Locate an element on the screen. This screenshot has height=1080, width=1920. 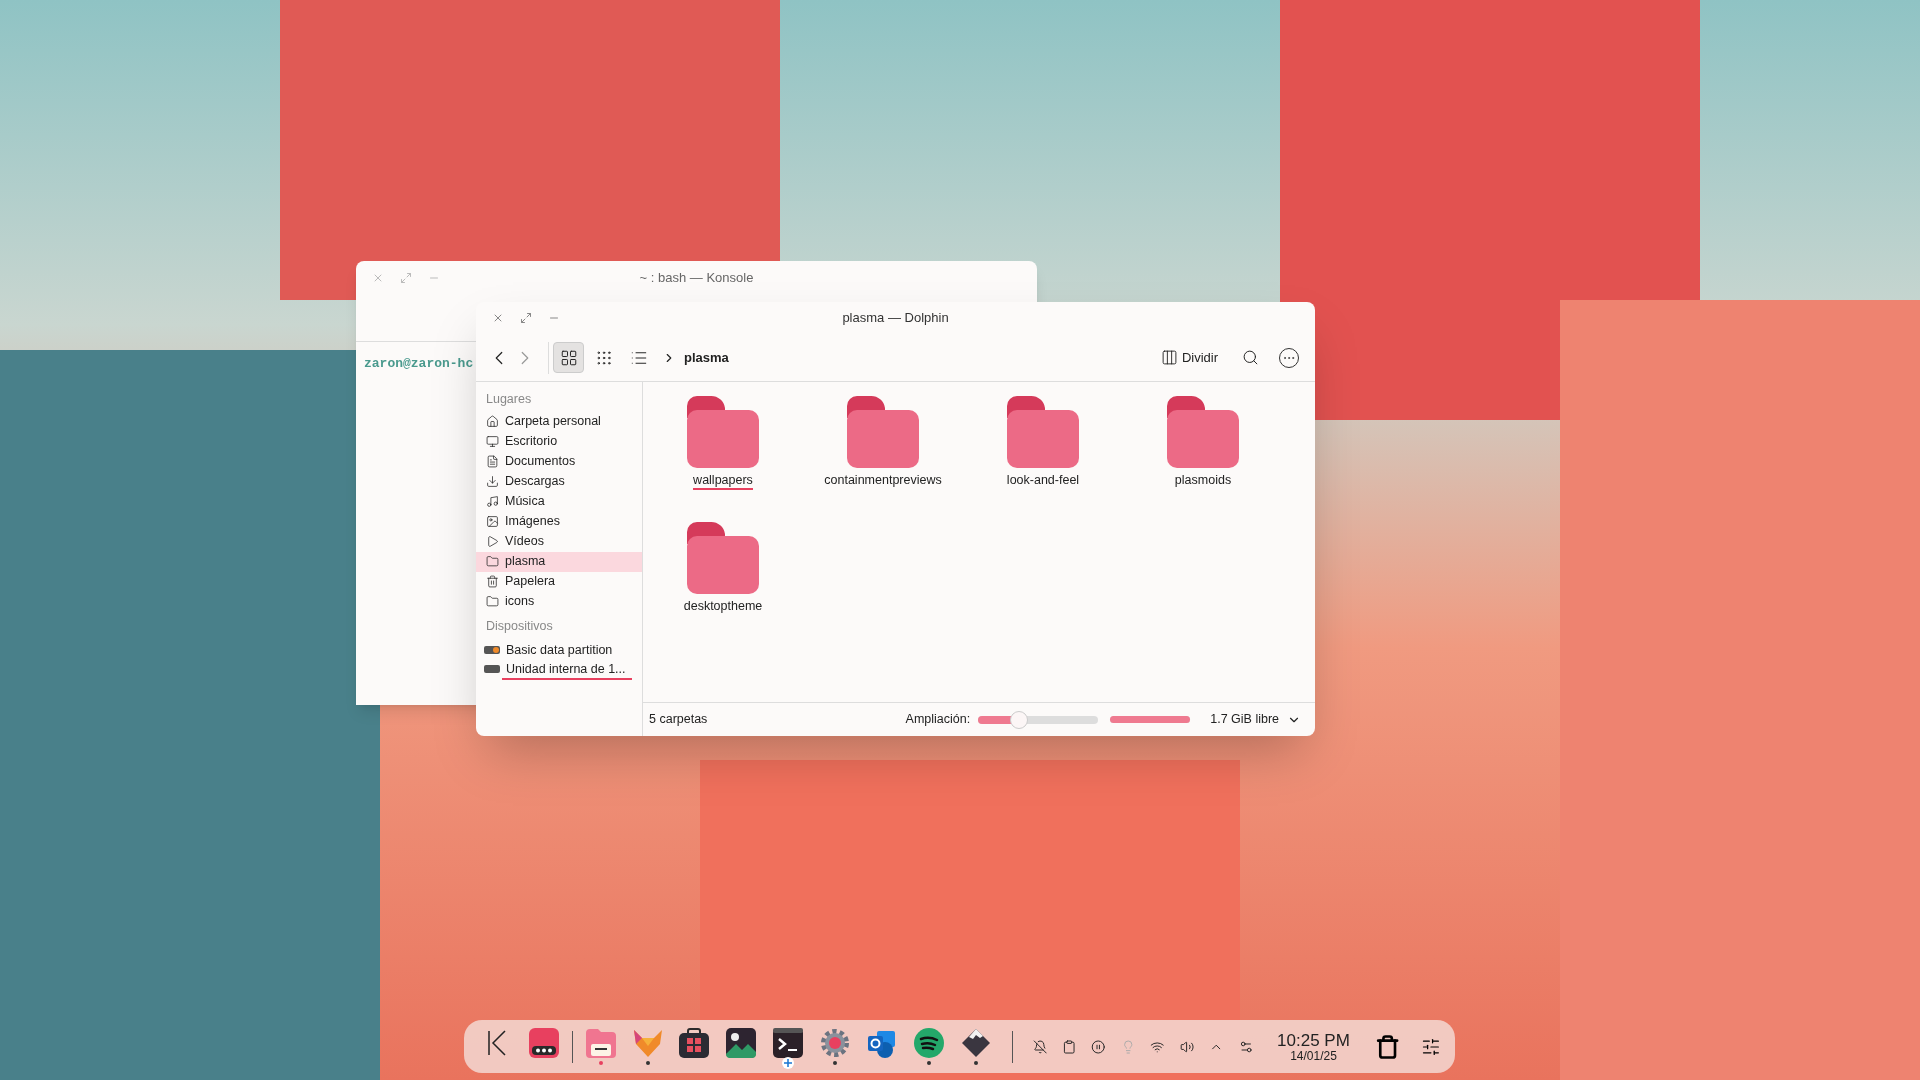
sidebar-item: icons is located at coordinates (559, 601).